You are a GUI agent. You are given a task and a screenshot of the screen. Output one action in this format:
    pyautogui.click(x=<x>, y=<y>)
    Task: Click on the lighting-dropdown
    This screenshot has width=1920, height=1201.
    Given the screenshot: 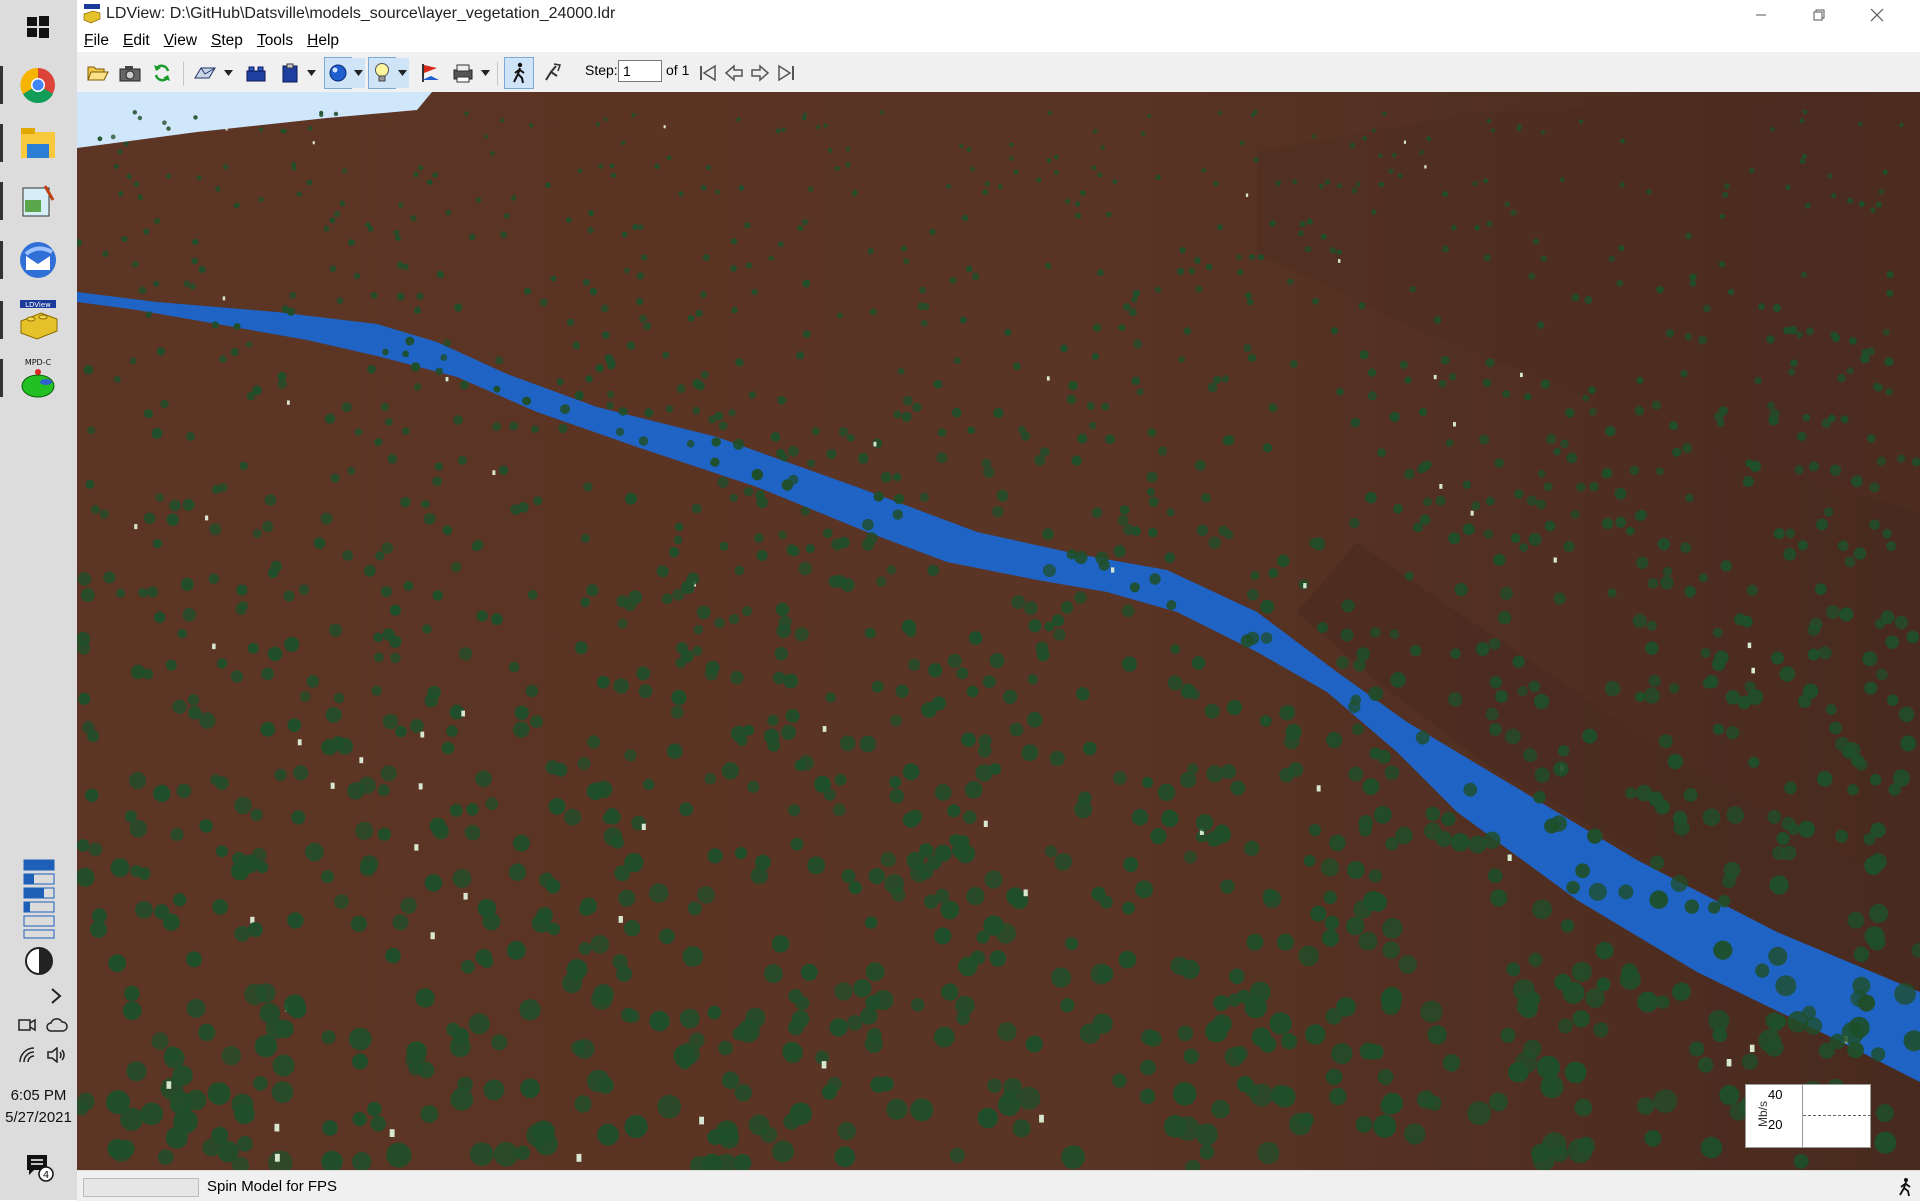 What is the action you would take?
    pyautogui.click(x=402, y=73)
    